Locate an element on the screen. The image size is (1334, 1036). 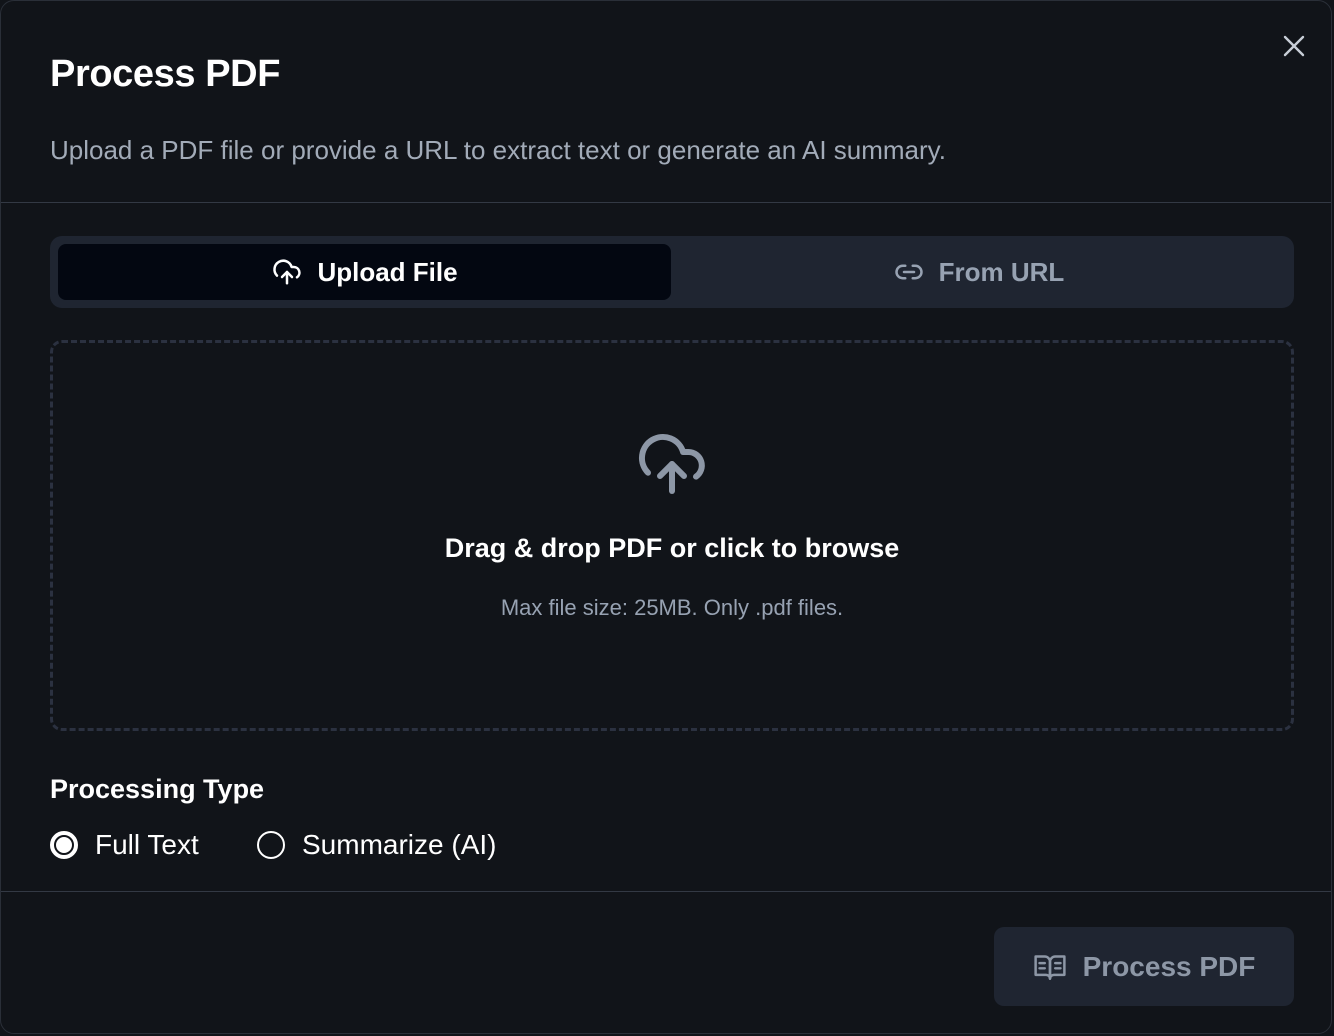
header-divider is located at coordinates (666, 202).